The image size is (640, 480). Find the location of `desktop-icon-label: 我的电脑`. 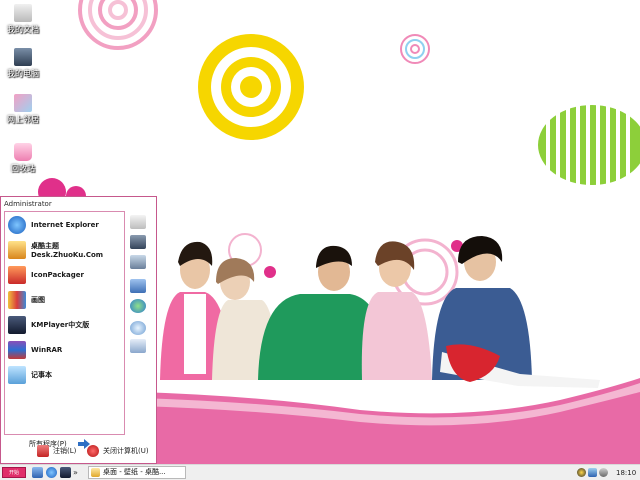

desktop-icon-label: 我的电脑 is located at coordinates (23, 73).